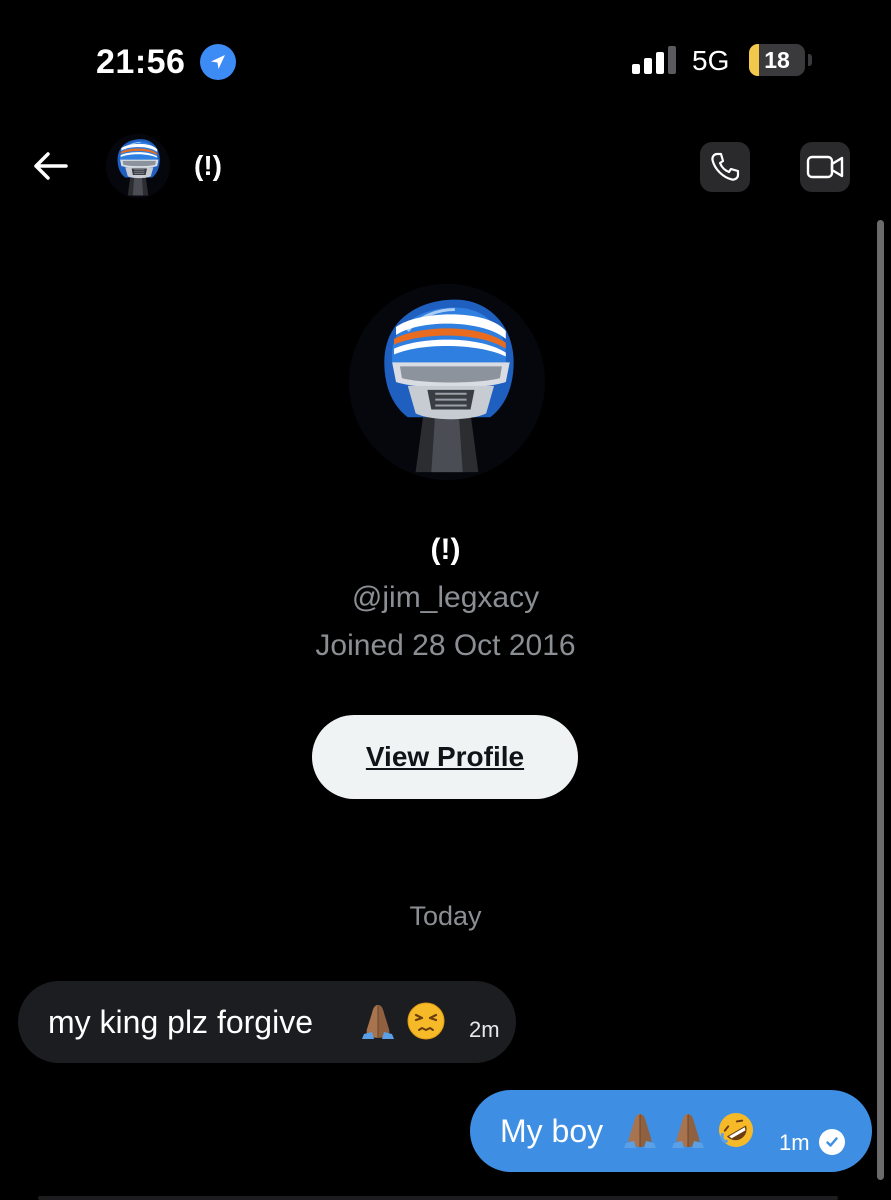 The image size is (891, 1200). What do you see at coordinates (438, 1198) in the screenshot?
I see `next-message-edge` at bounding box center [438, 1198].